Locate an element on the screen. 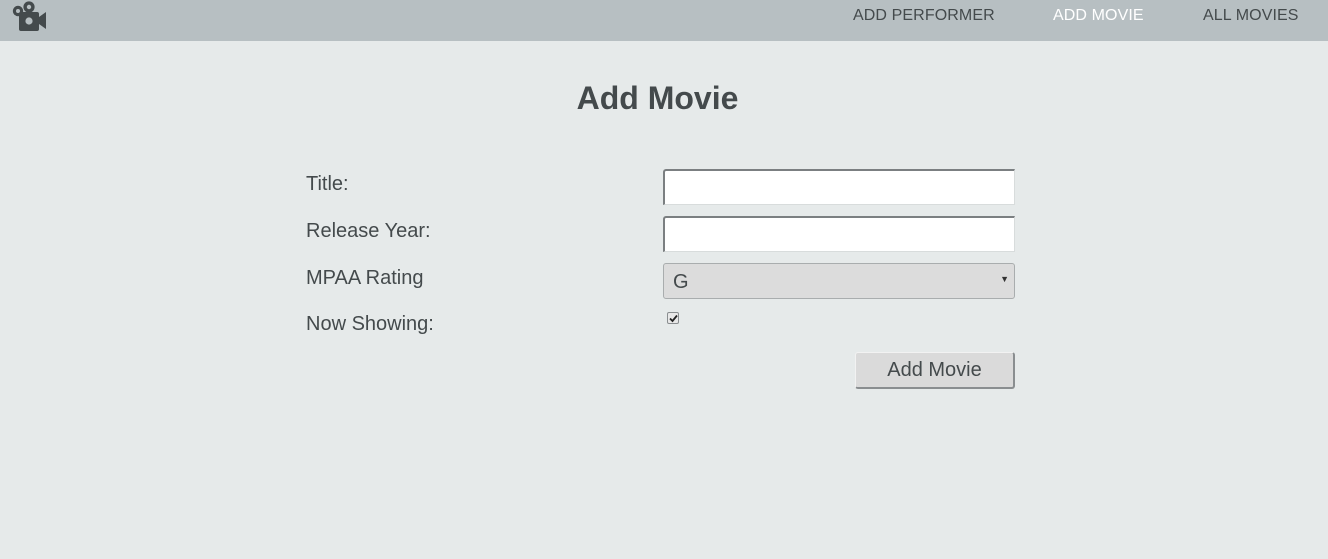  title-input is located at coordinates (839, 187).